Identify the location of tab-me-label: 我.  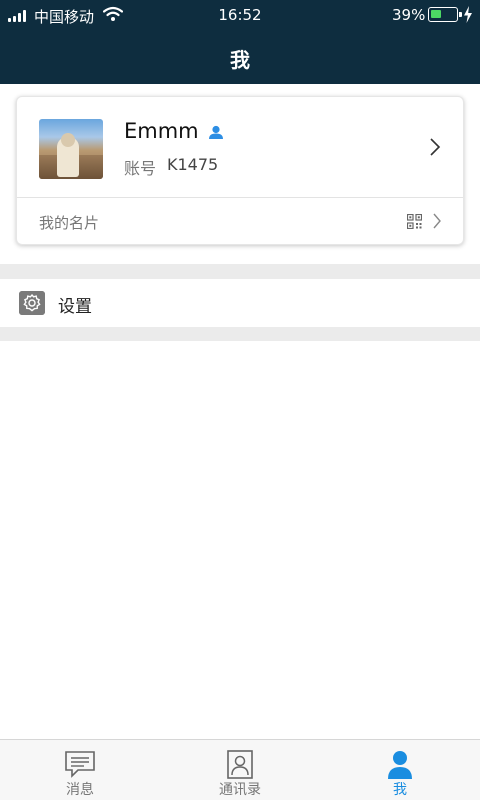
(400, 790).